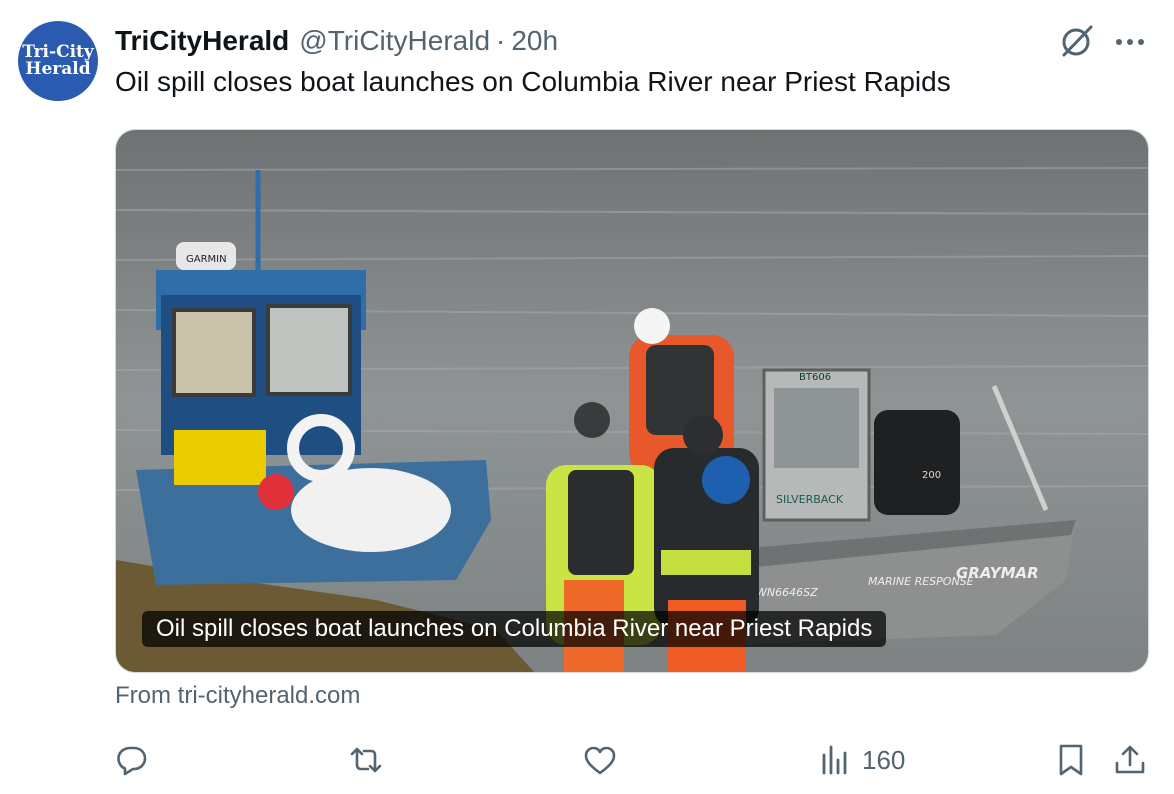 This screenshot has height=794, width=1174. I want to click on motor-label: 200, so click(931, 475).